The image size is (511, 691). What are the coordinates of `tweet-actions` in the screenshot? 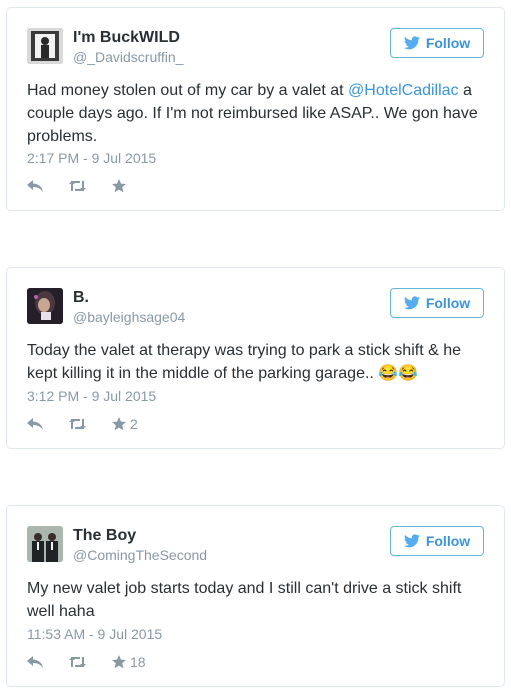 It's located at (91, 186).